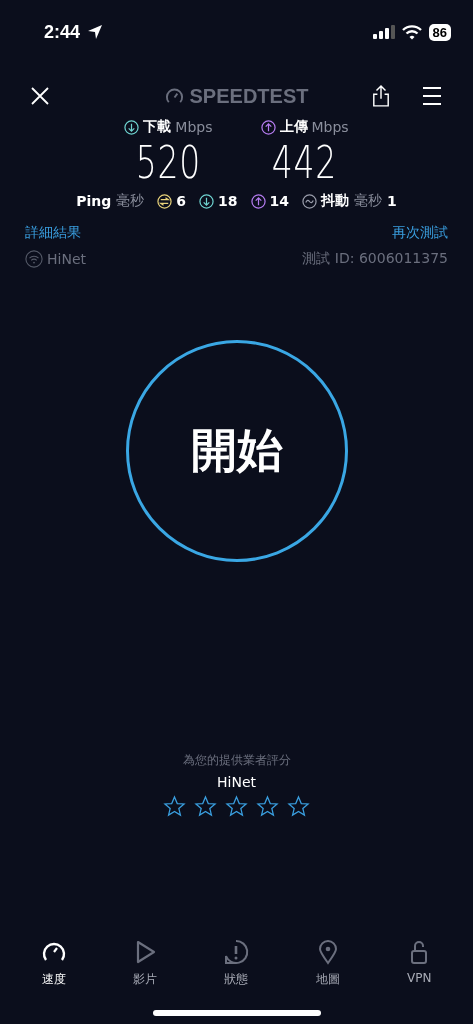 The height and width of the screenshot is (1024, 473). Describe the element at coordinates (168, 163) in the screenshot. I see `result-value: 520` at that location.